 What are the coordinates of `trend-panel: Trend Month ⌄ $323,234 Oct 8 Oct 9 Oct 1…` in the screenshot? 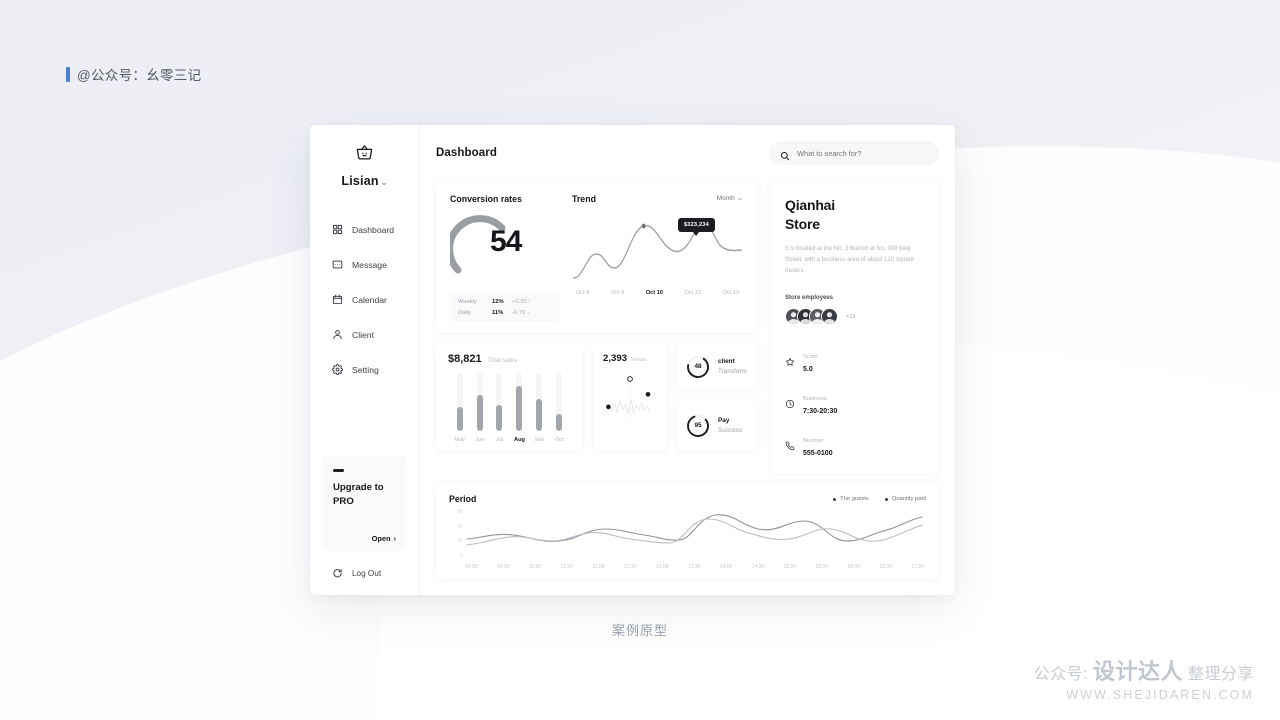 It's located at (657, 258).